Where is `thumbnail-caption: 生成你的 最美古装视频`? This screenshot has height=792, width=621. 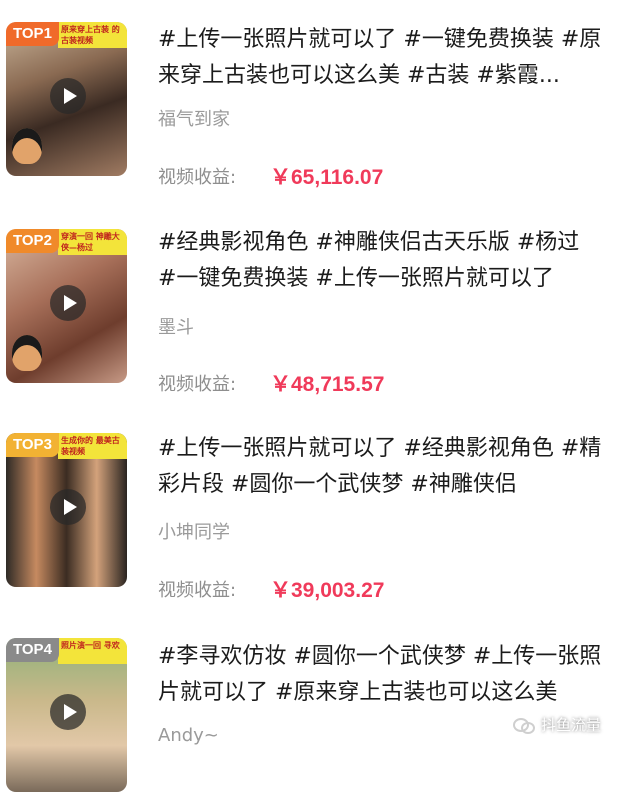
thumbnail-caption: 生成你的 最美古装视频 is located at coordinates (92, 446).